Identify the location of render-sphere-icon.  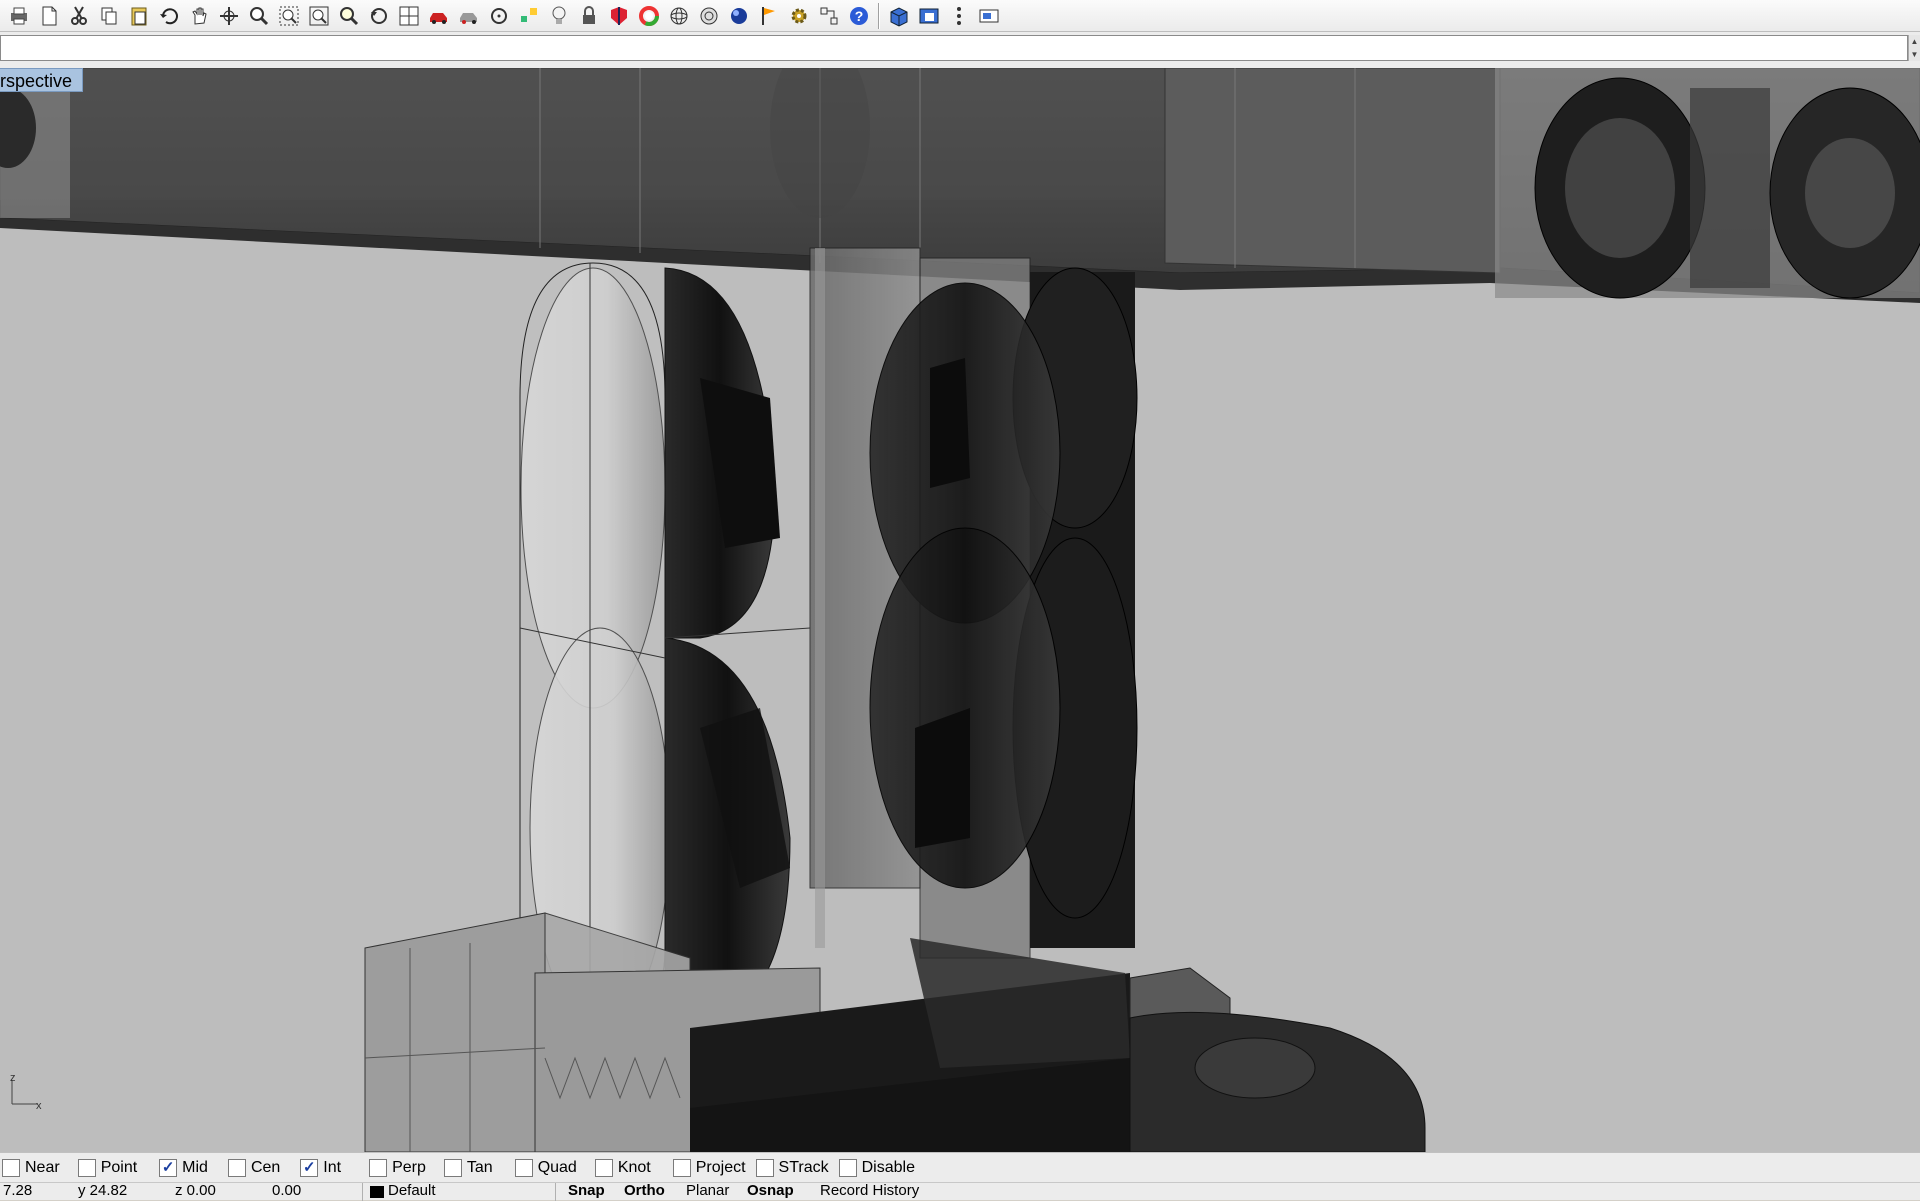
(739, 16).